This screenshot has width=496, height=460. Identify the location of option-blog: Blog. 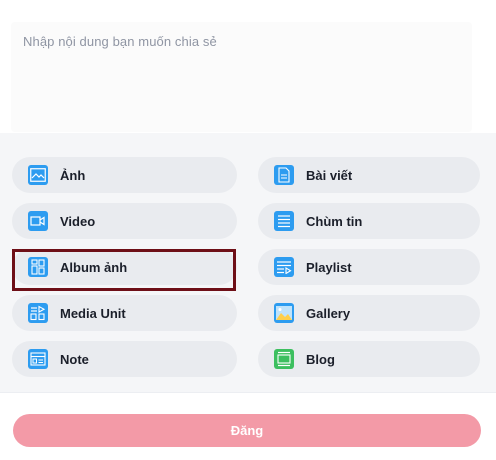
(369, 359).